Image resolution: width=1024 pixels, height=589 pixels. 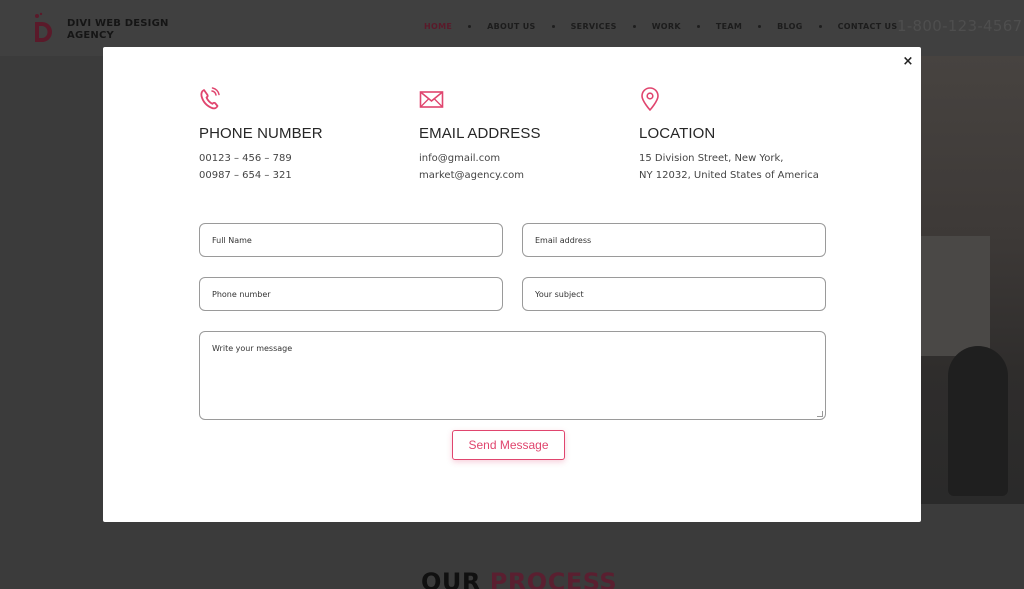 I want to click on subject-field, so click(x=674, y=294).